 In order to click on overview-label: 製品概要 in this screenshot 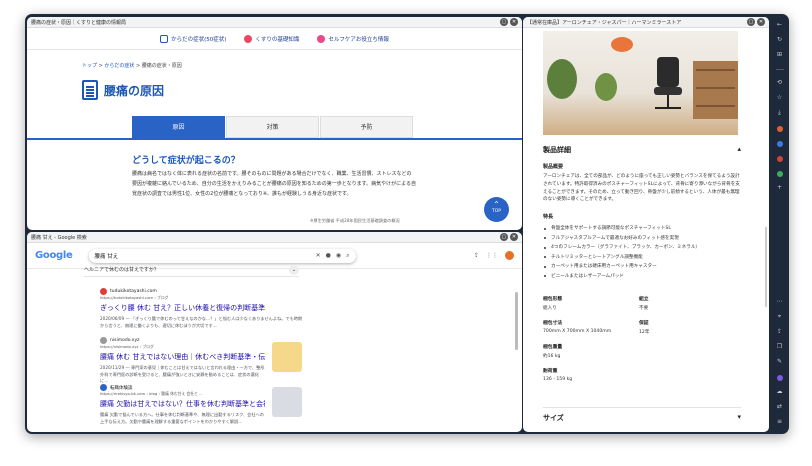, I will do `click(553, 167)`.